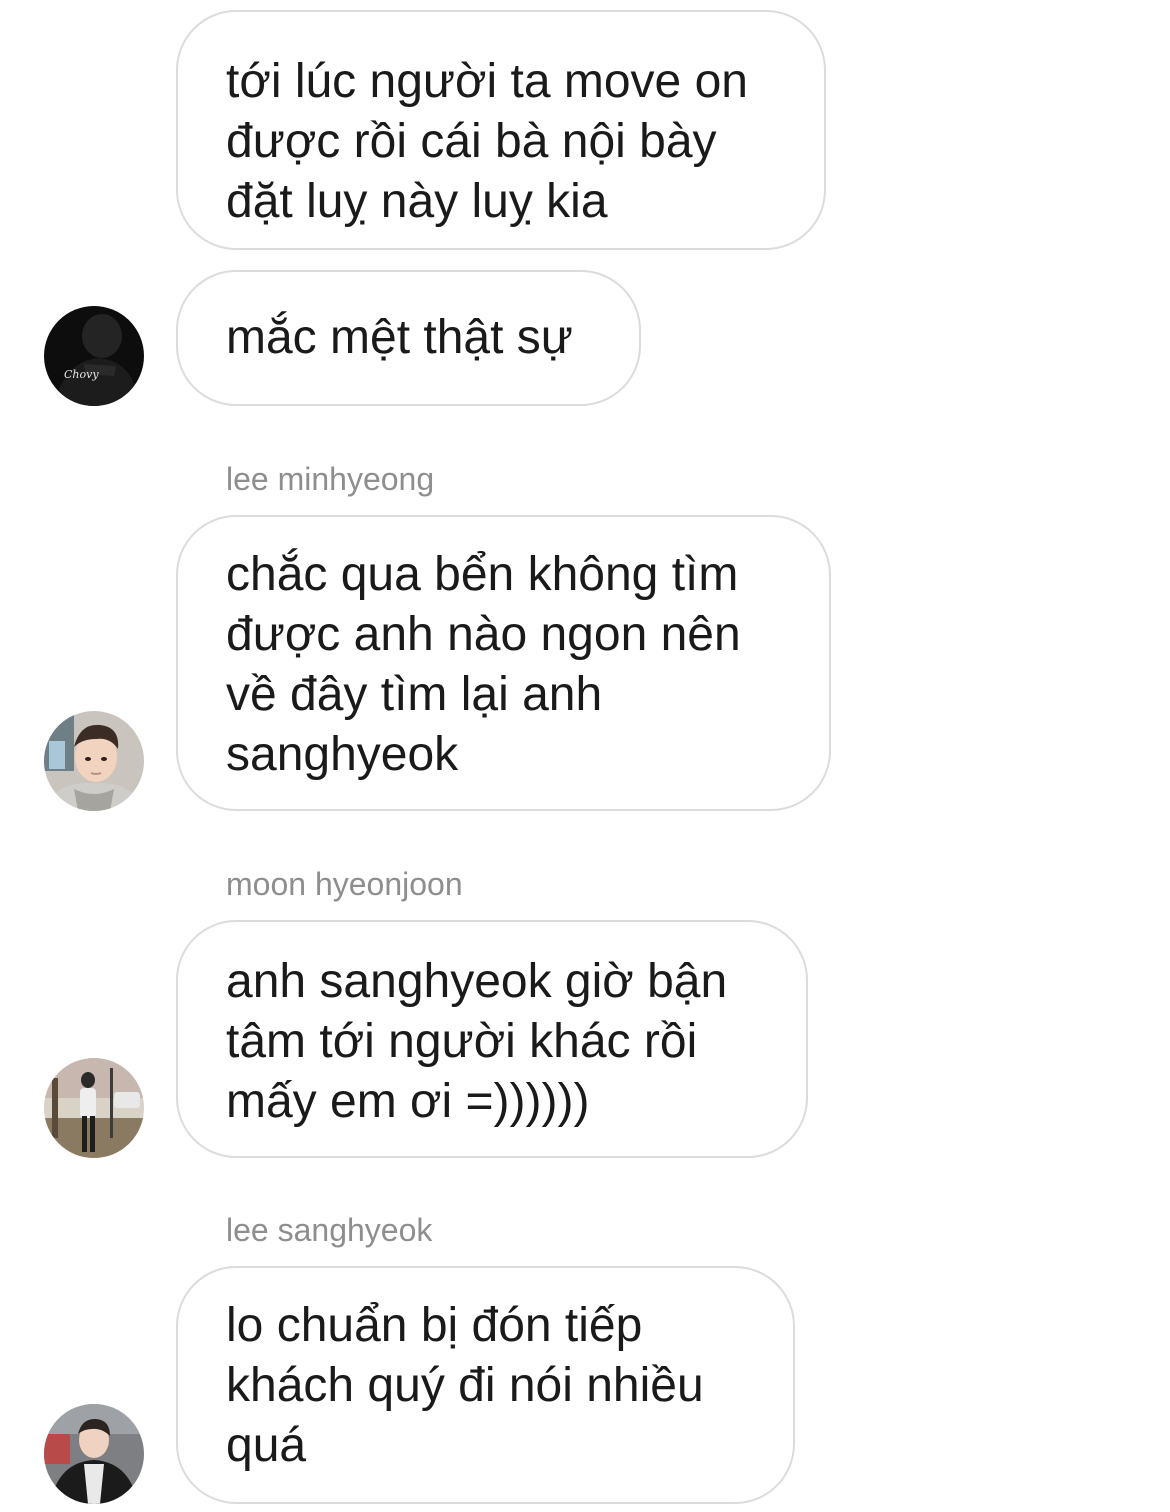 This screenshot has height=1512, width=1170. I want to click on avatar-face-selfie-image, so click(94, 761).